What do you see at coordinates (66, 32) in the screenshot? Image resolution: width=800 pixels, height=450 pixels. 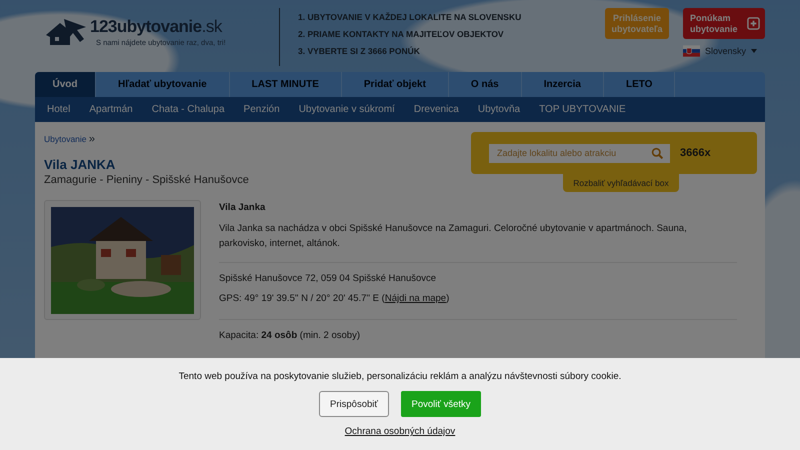 I see `house-cursor-icon` at bounding box center [66, 32].